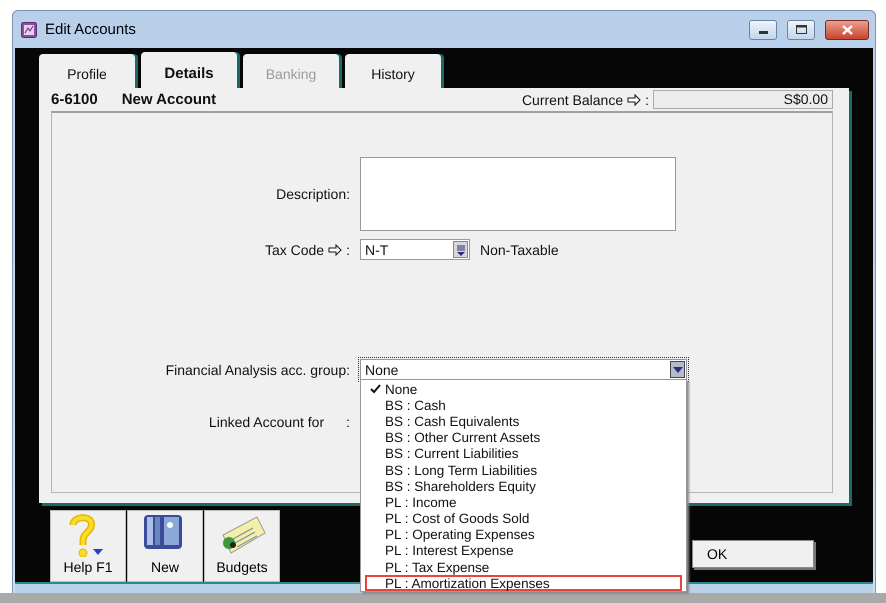 The image size is (886, 603). I want to click on dropdown-option: BS : Shareholders Equity, so click(523, 486).